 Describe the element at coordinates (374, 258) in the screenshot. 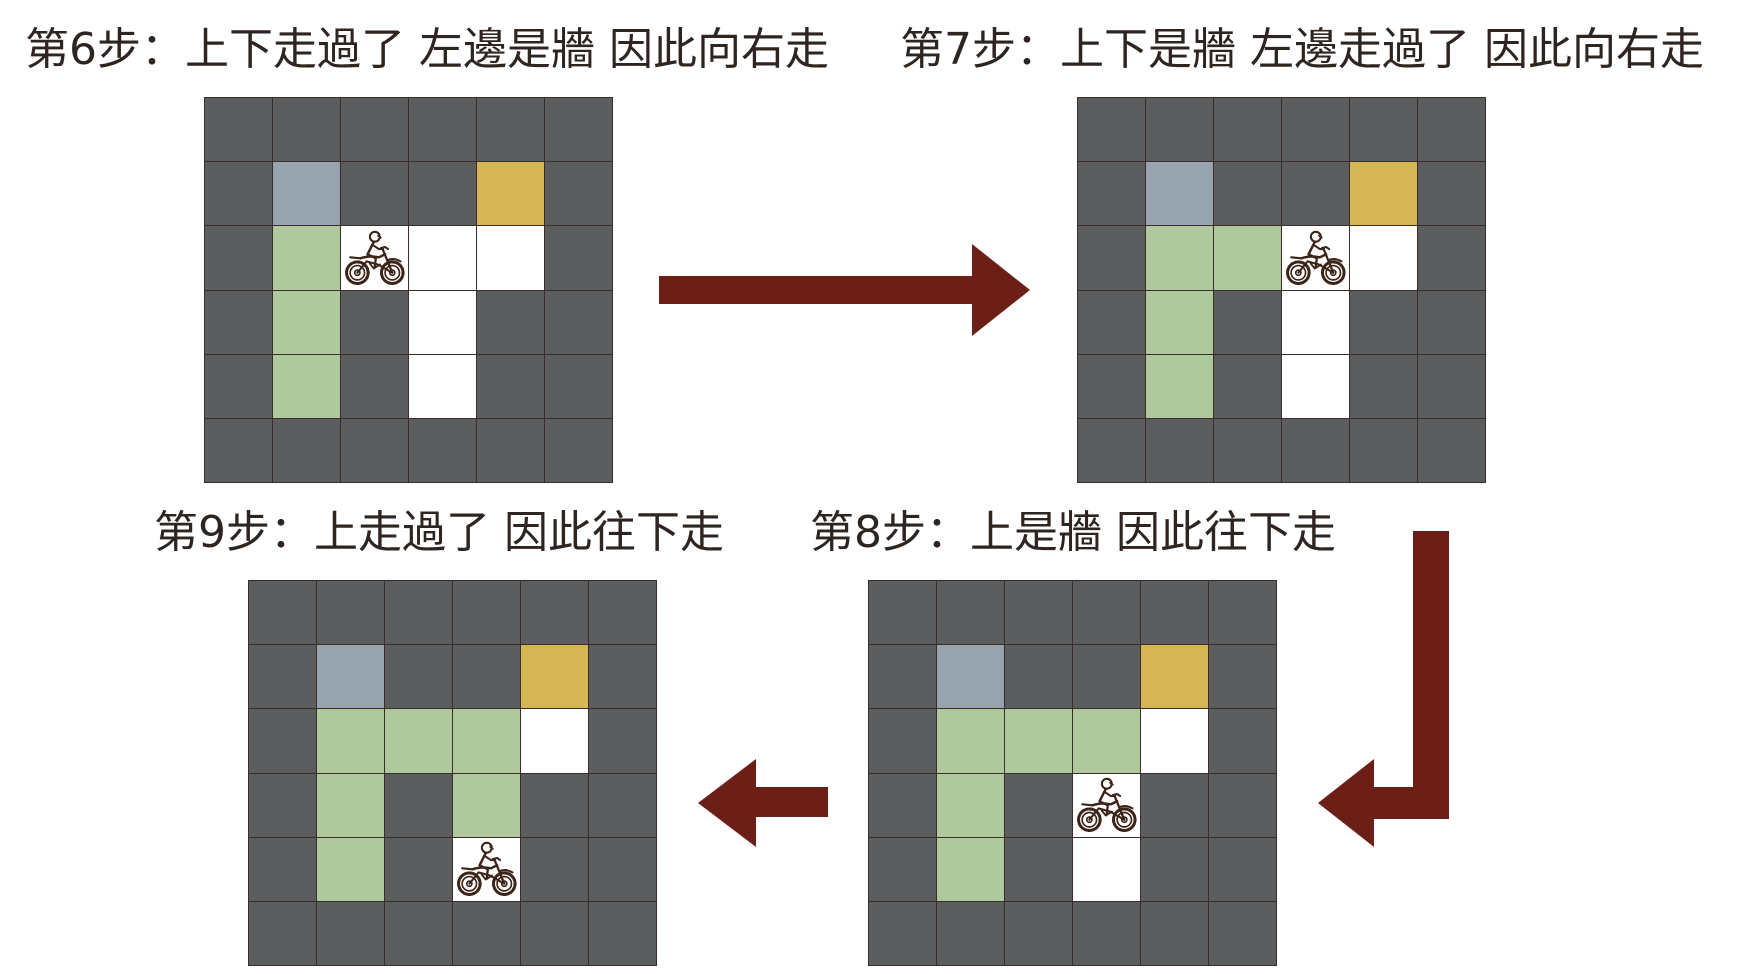

I see `player-cell` at that location.